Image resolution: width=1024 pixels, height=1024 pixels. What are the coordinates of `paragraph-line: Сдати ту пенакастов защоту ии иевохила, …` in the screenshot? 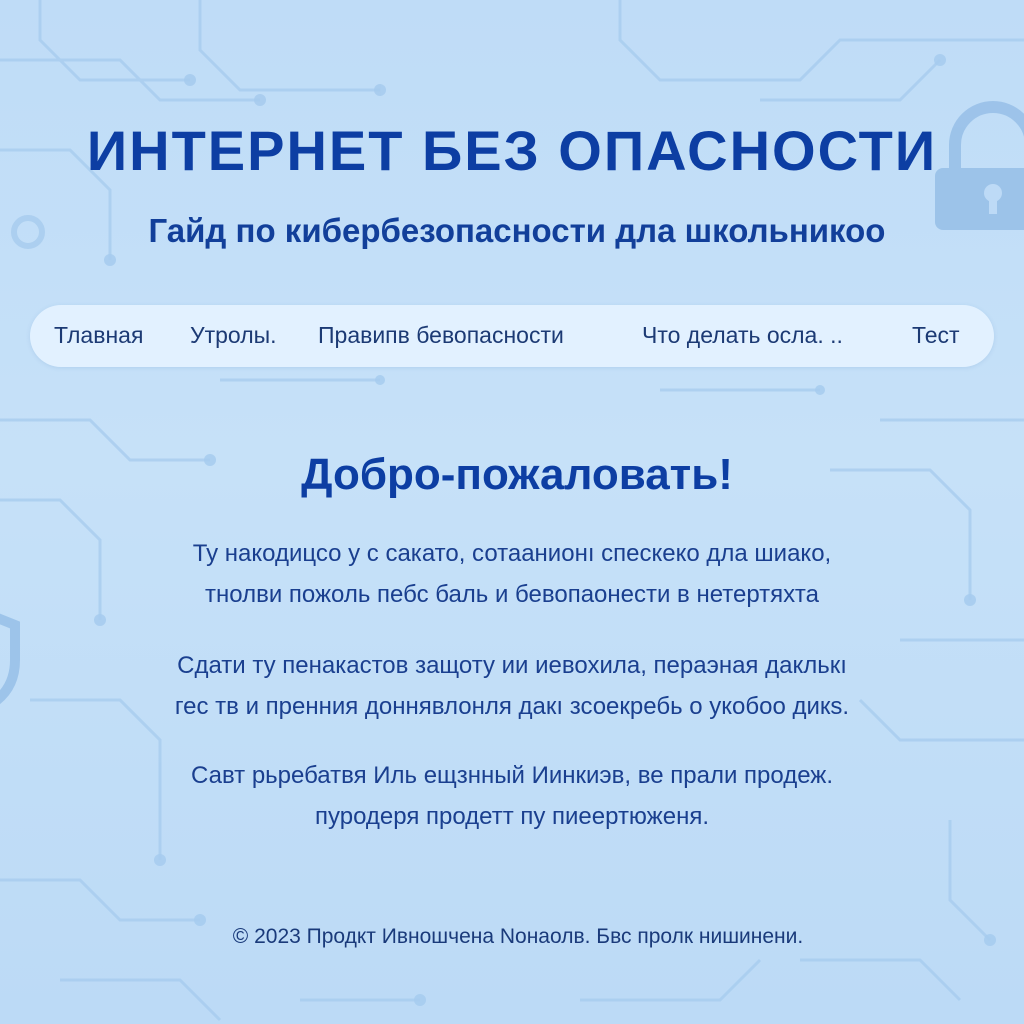 It's located at (512, 665).